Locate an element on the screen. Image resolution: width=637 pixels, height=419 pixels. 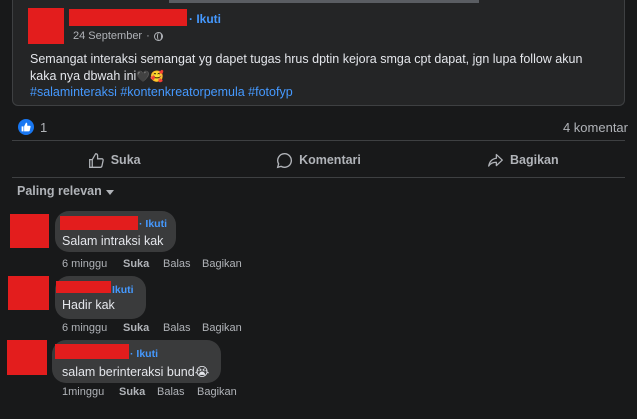
comment-sort-dropdown: Paling relevan is located at coordinates (65, 191).